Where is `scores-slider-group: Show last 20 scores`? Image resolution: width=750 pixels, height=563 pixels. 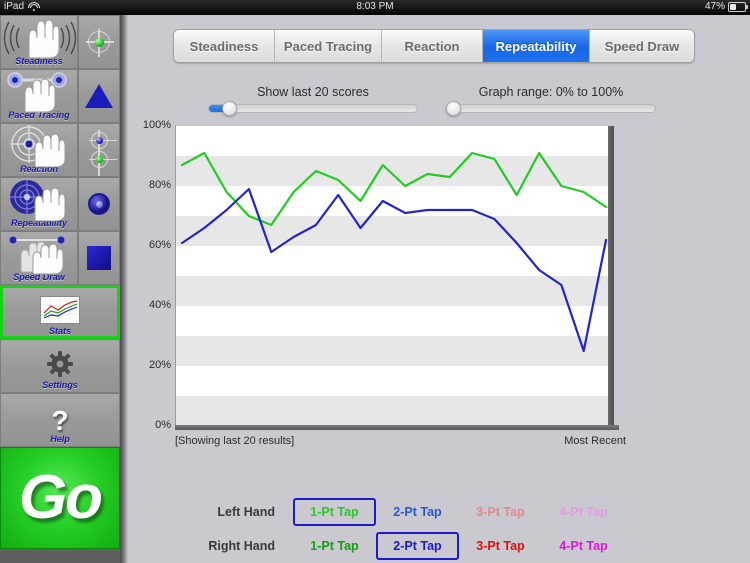
scores-slider-group: Show last 20 scores is located at coordinates (313, 100).